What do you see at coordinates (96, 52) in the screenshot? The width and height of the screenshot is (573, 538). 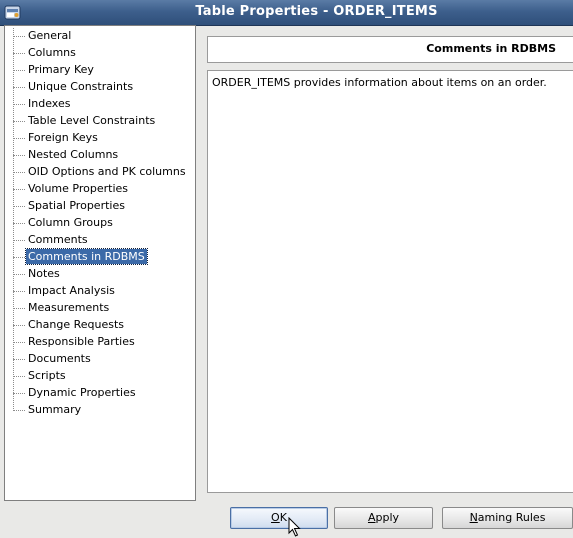 I see `nav-item-columns: Columns` at bounding box center [96, 52].